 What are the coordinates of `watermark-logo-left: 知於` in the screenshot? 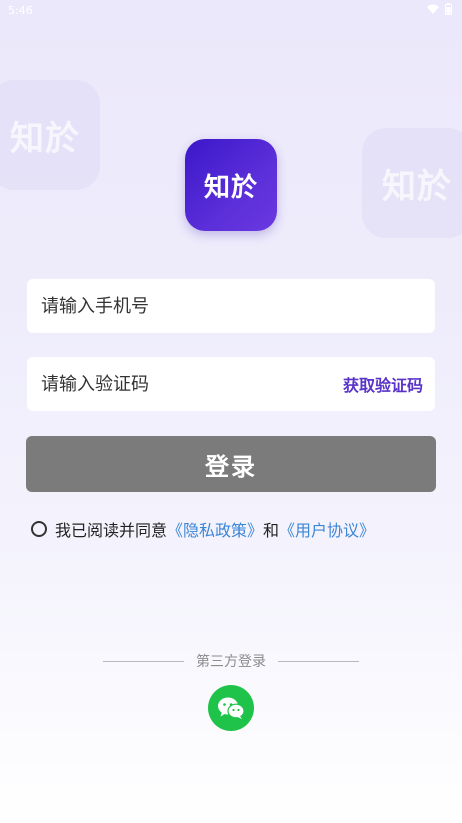 It's located at (50, 135).